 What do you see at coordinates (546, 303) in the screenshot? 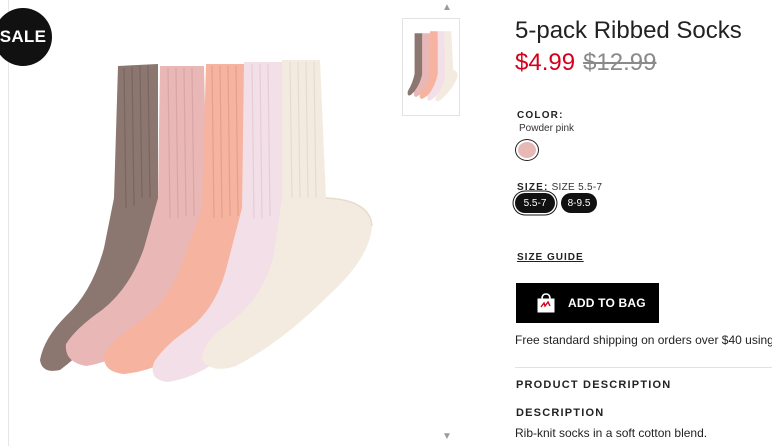
I see `shopping-bag-icon` at bounding box center [546, 303].